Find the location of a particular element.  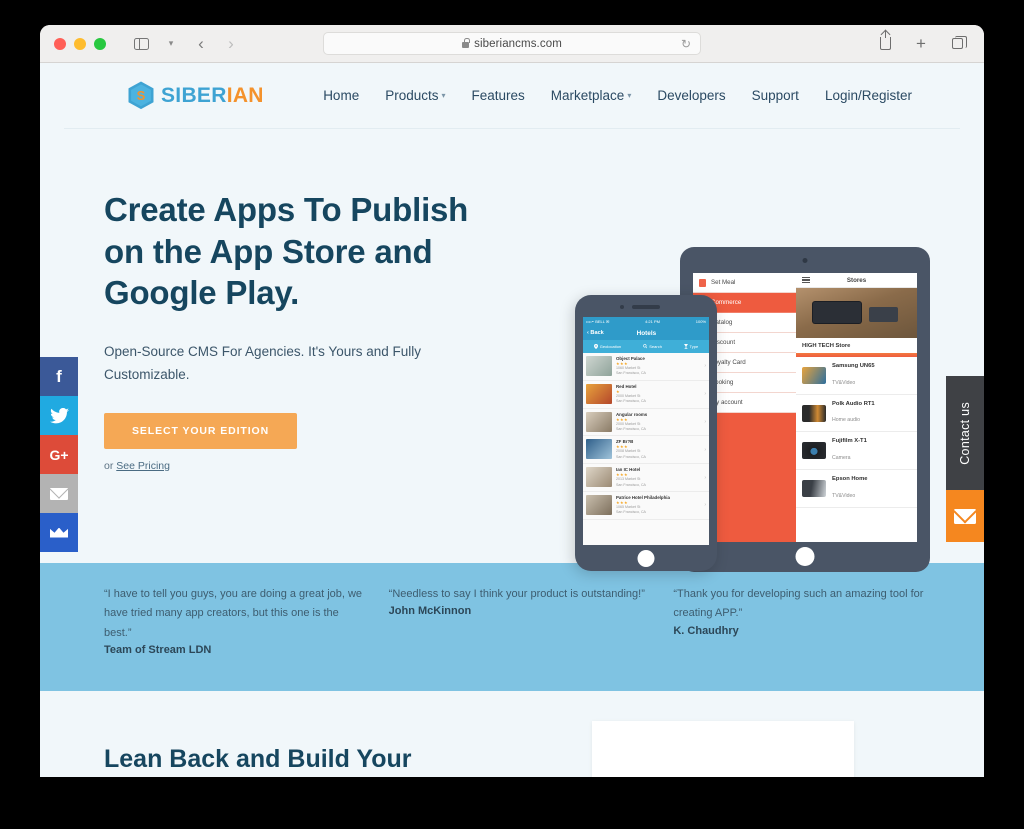

nav-label: Home is located at coordinates (341, 95).